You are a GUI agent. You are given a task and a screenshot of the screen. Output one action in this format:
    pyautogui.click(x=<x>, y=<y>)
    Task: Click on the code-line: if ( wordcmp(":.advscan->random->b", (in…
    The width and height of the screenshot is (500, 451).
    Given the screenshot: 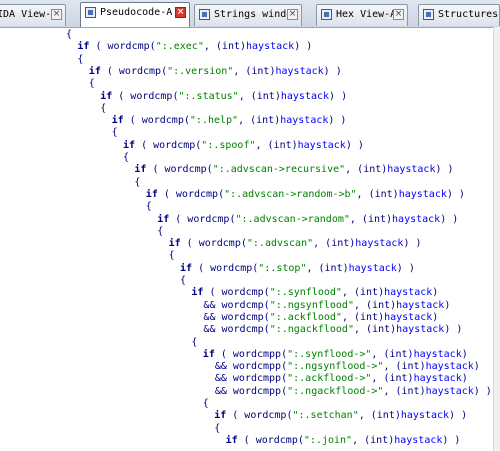 What is the action you would take?
    pyautogui.click(x=305, y=195)
    